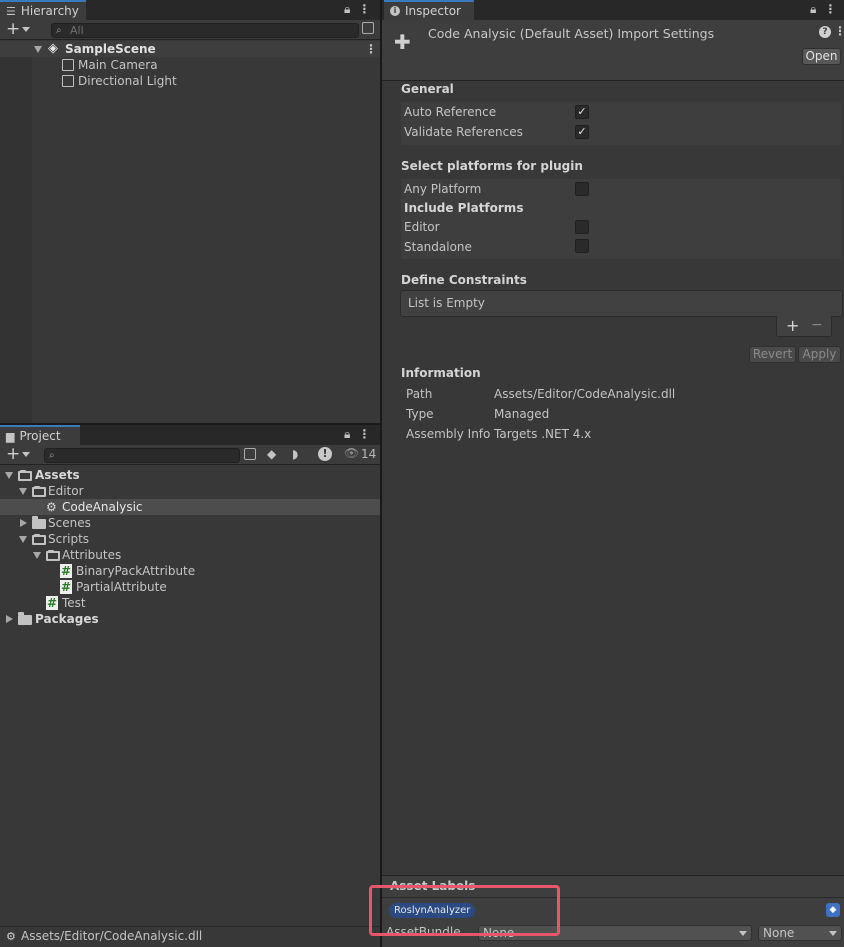 This screenshot has height=947, width=844. Describe the element at coordinates (582, 227) in the screenshot. I see `editor-platform-checkbox` at that location.